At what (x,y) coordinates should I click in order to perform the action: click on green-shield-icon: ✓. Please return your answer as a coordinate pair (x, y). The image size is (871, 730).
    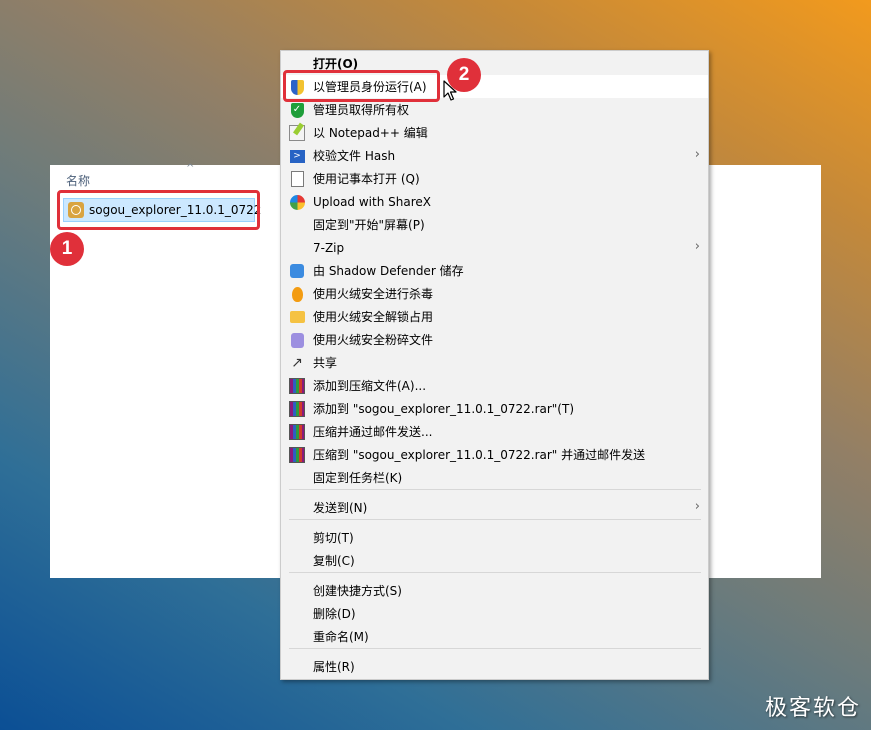
    Looking at the image, I should click on (297, 110).